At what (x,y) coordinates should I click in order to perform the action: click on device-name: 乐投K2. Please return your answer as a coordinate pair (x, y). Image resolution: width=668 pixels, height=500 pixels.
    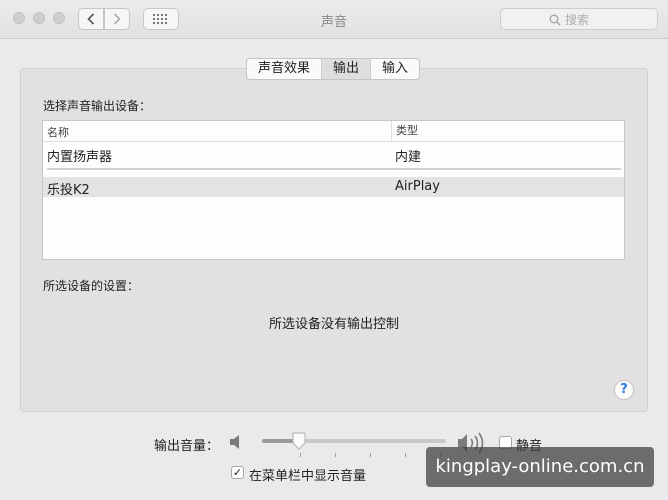
    Looking at the image, I should click on (68, 190).